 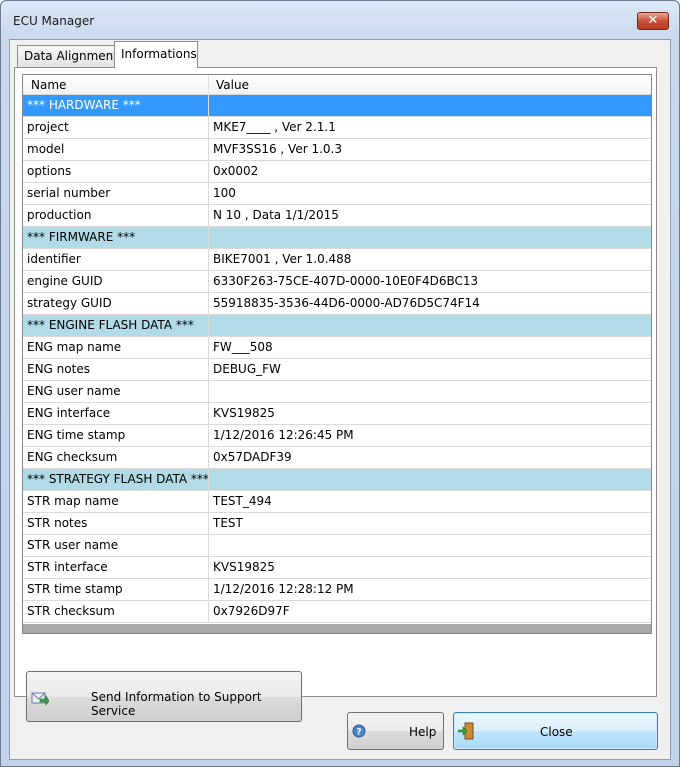 What do you see at coordinates (243, 347) in the screenshot?
I see `cell-value: FW___508` at bounding box center [243, 347].